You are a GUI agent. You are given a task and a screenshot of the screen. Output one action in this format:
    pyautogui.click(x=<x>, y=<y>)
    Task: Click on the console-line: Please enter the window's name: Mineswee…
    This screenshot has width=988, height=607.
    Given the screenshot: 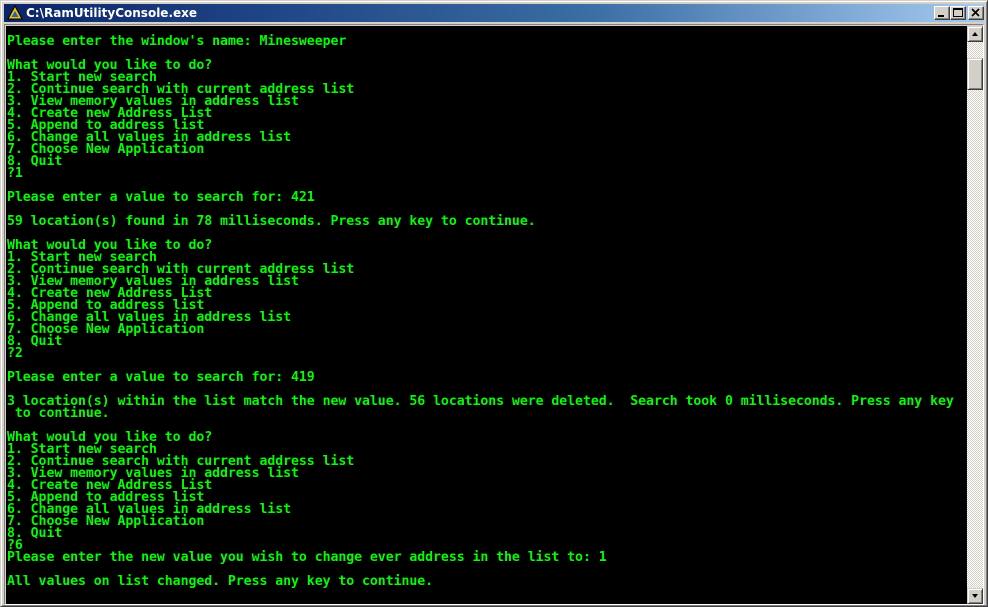 What is the action you would take?
    pyautogui.click(x=177, y=41)
    